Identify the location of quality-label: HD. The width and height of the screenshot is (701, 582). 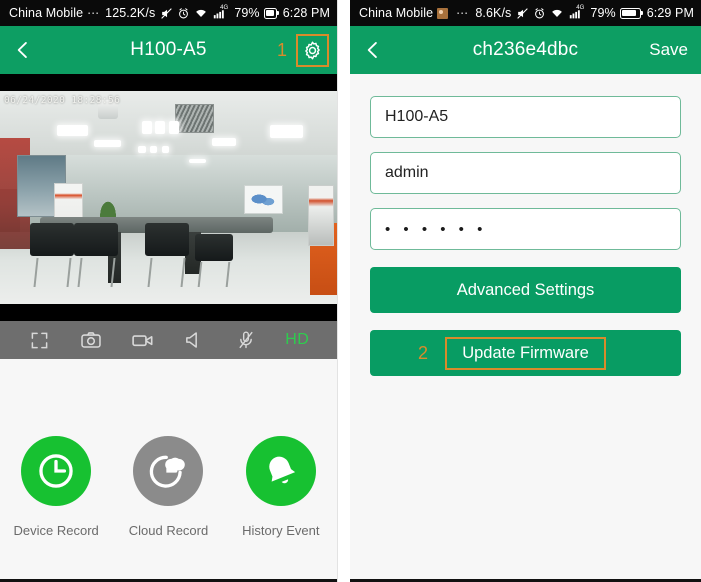
(297, 339).